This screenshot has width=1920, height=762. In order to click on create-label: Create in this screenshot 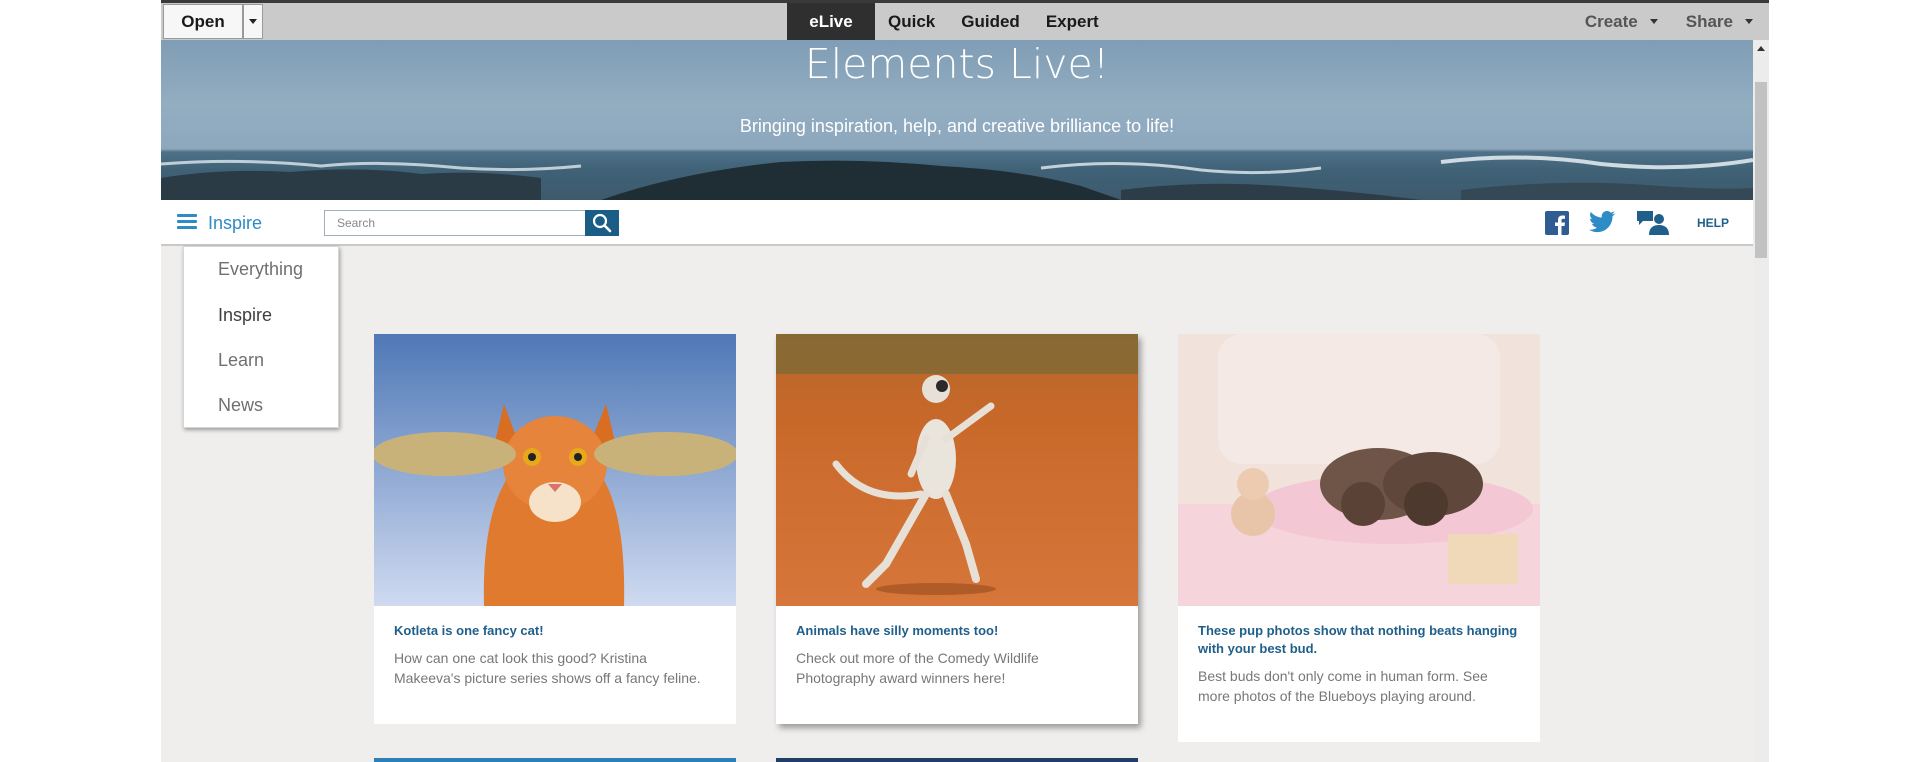, I will do `click(1611, 21)`.